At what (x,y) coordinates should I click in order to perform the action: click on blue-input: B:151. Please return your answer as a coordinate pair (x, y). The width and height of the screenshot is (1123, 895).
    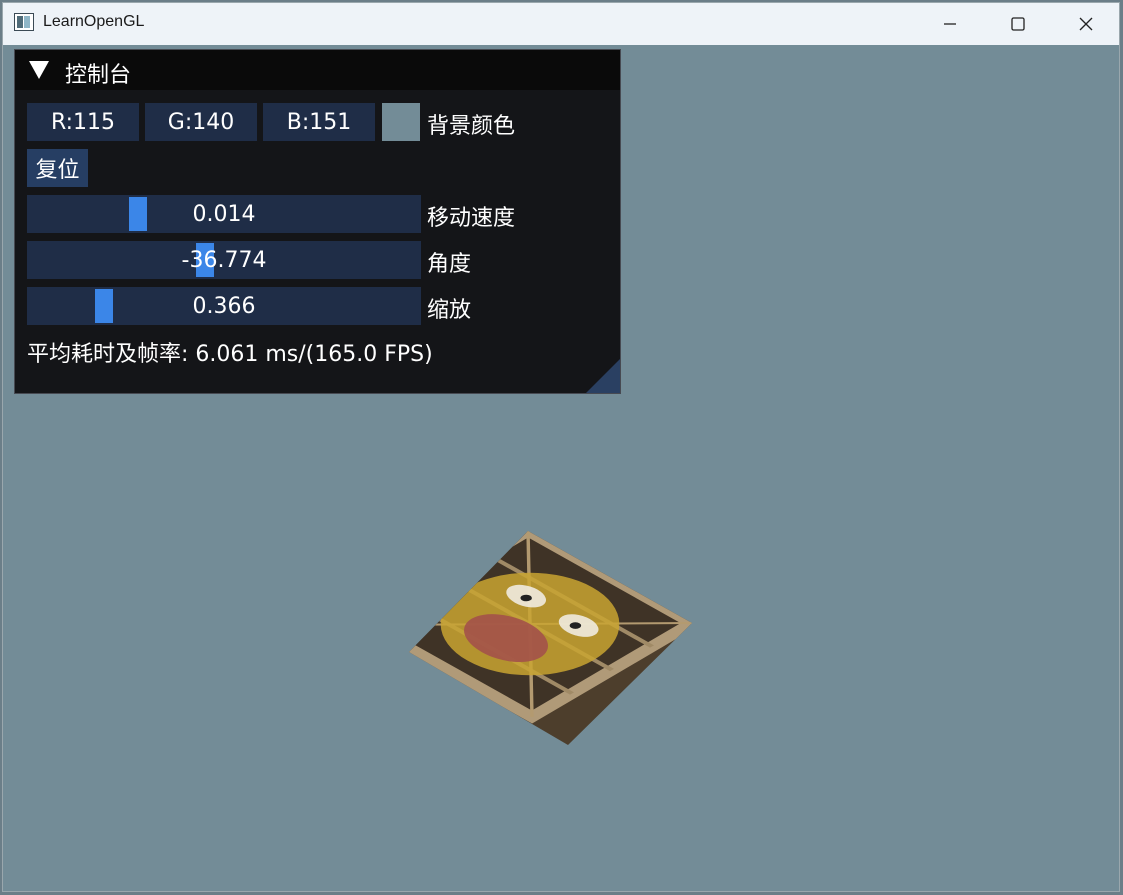
    Looking at the image, I should click on (319, 122).